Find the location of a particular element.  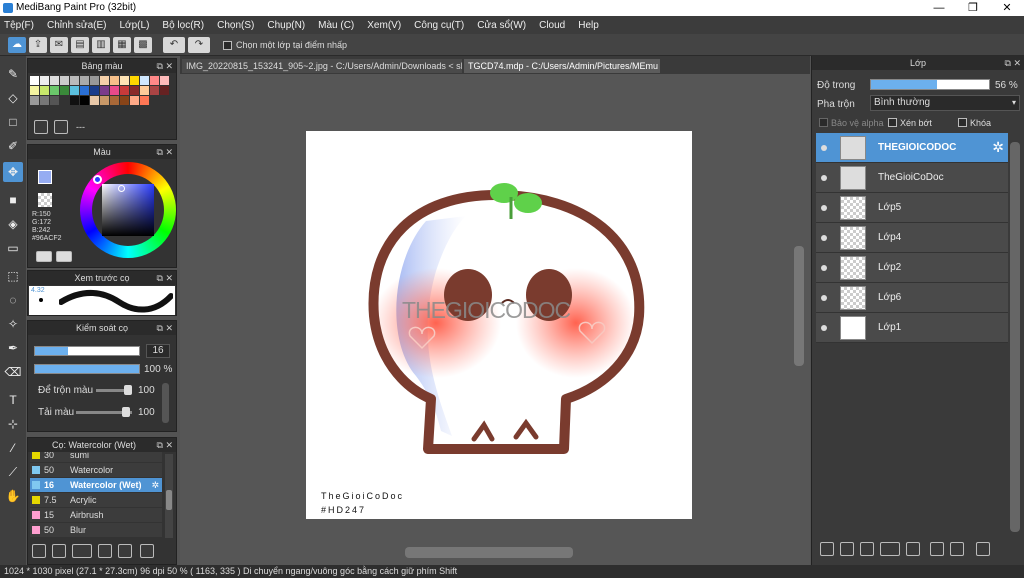

layer-row: THEGIOICODOC ✲ is located at coordinates (912, 148).